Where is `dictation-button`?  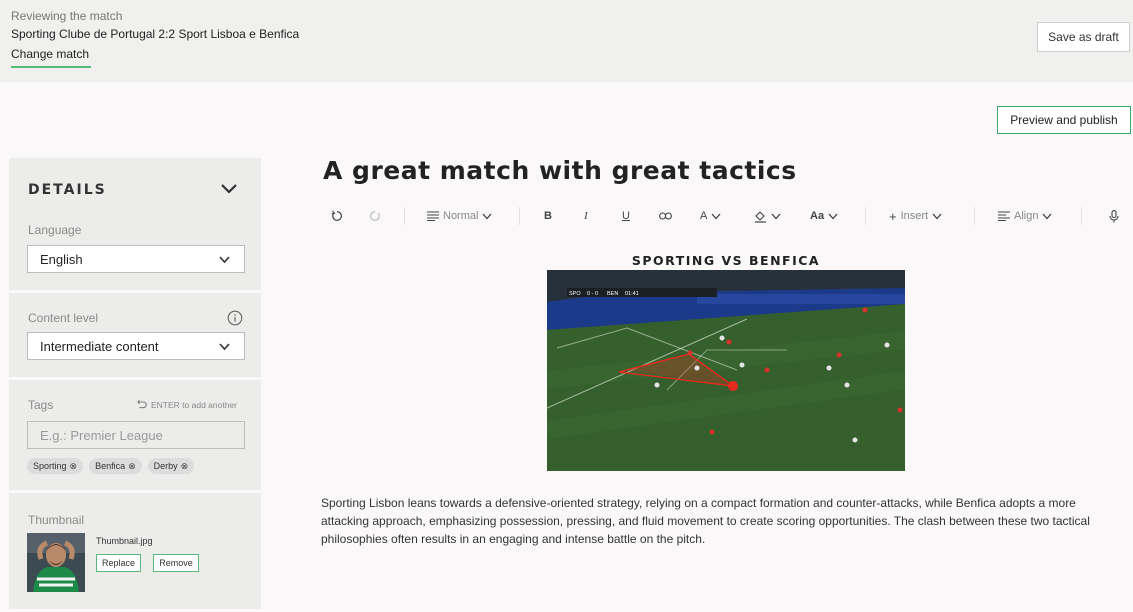 dictation-button is located at coordinates (1114, 216).